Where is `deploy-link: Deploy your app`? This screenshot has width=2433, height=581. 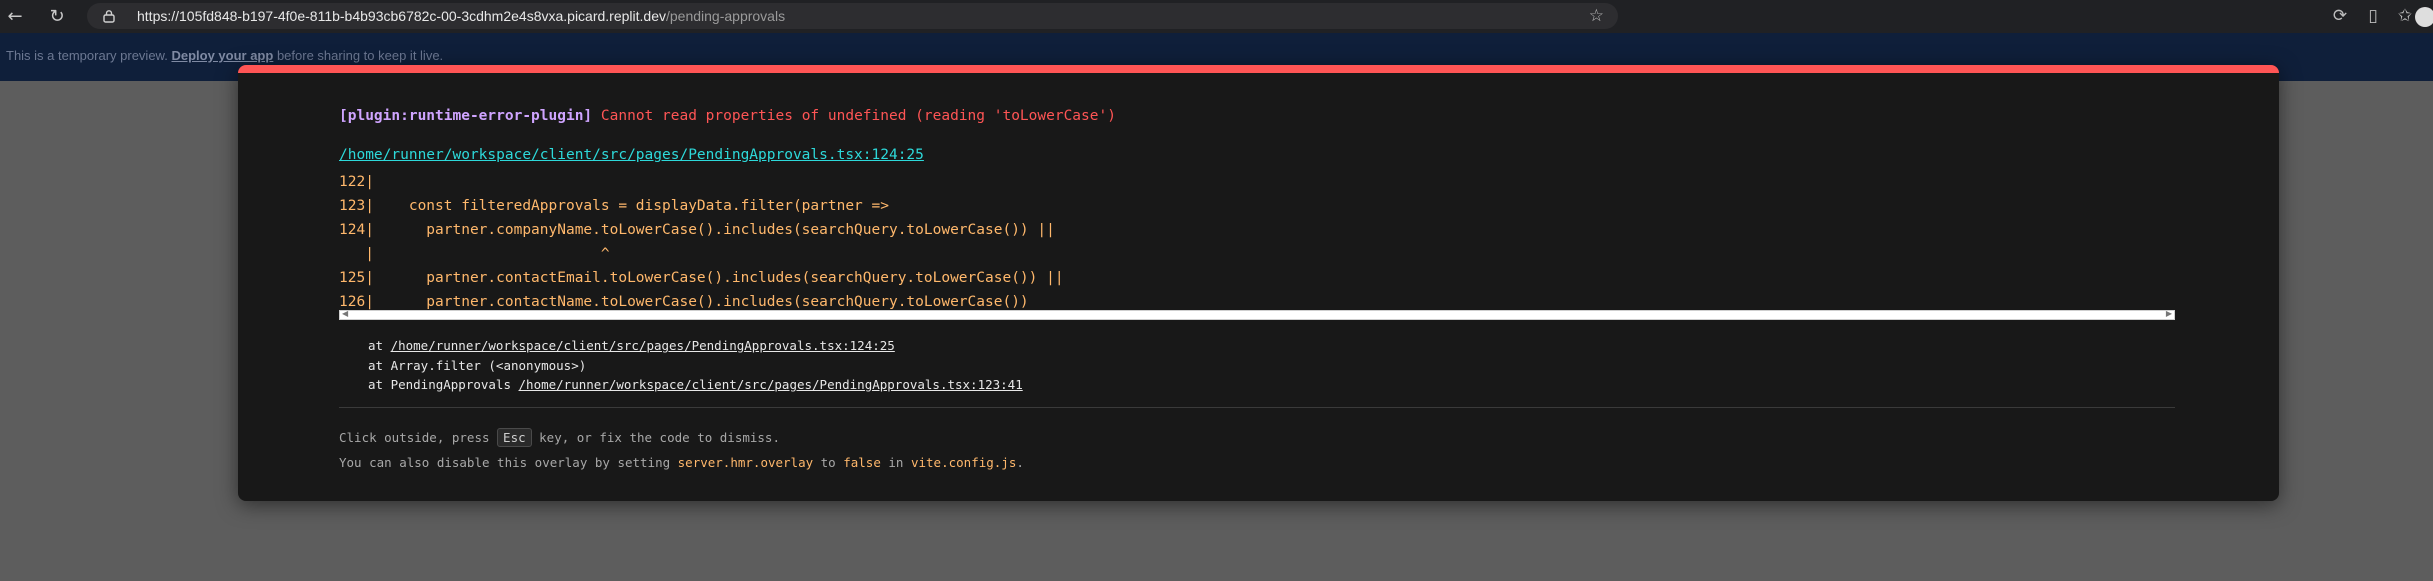 deploy-link: Deploy your app is located at coordinates (222, 55).